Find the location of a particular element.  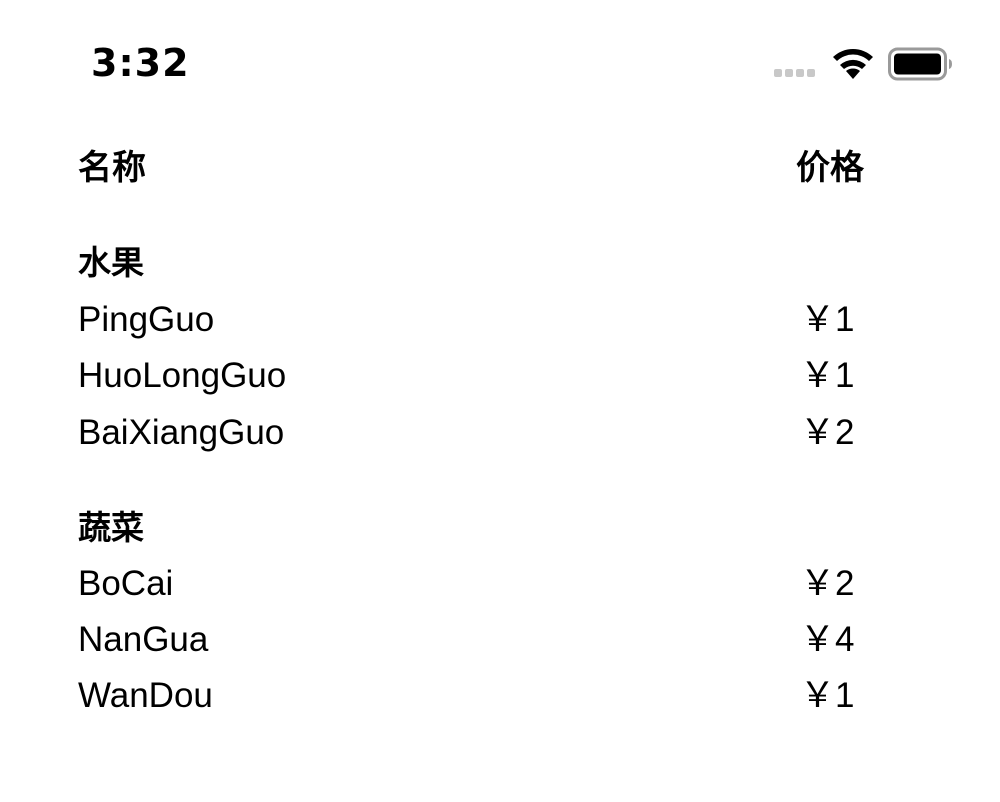

item-price: ￥4 is located at coordinates (827, 639).